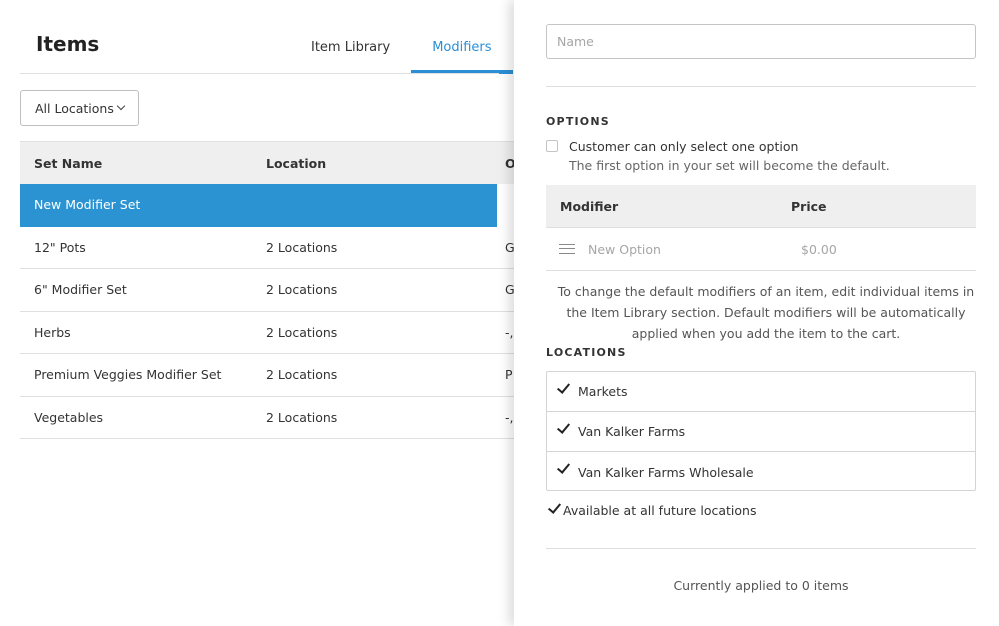 The width and height of the screenshot is (999, 626). Describe the element at coordinates (683, 146) in the screenshot. I see `single-option-label: Customer can only select one option` at that location.